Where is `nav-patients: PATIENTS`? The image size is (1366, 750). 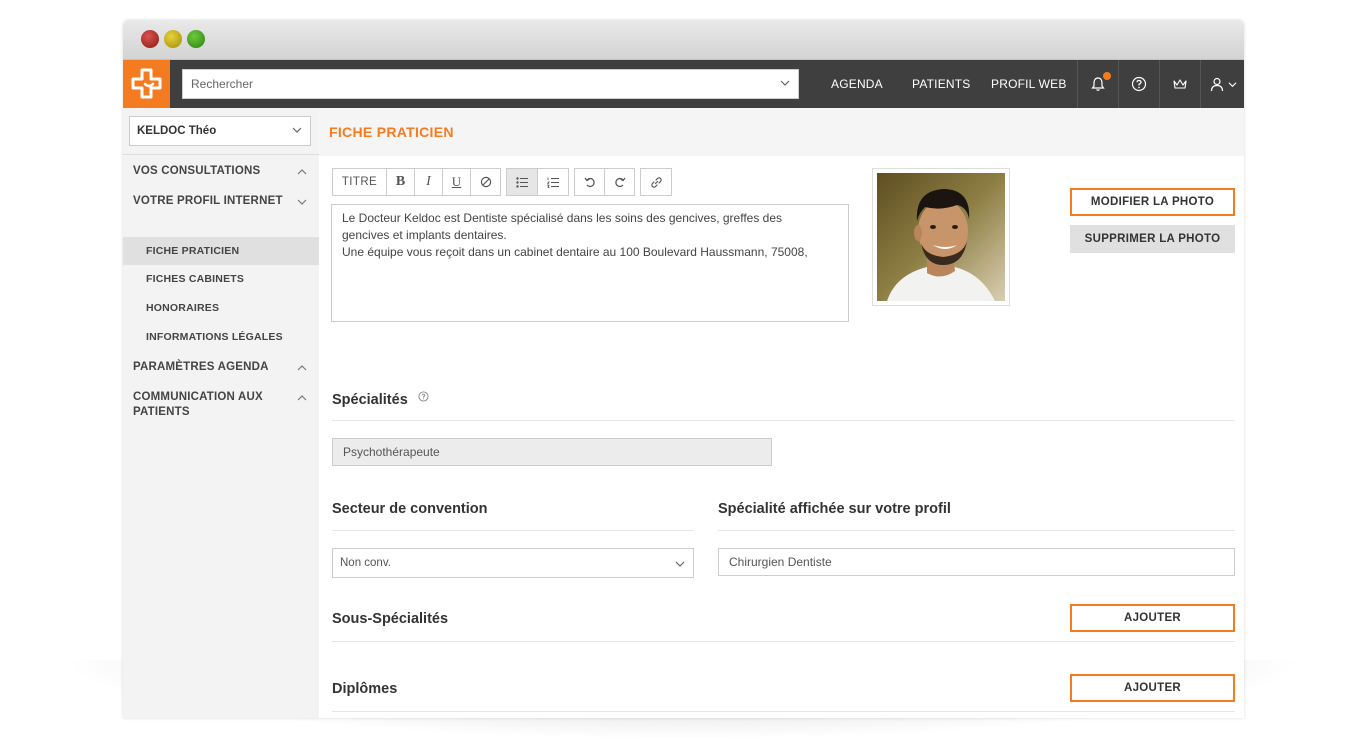 nav-patients: PATIENTS is located at coordinates (941, 84).